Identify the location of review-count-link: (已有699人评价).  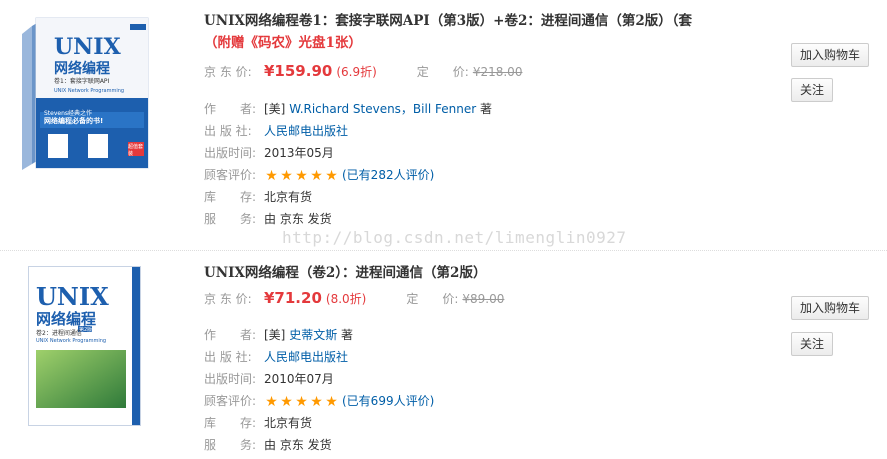
(388, 401).